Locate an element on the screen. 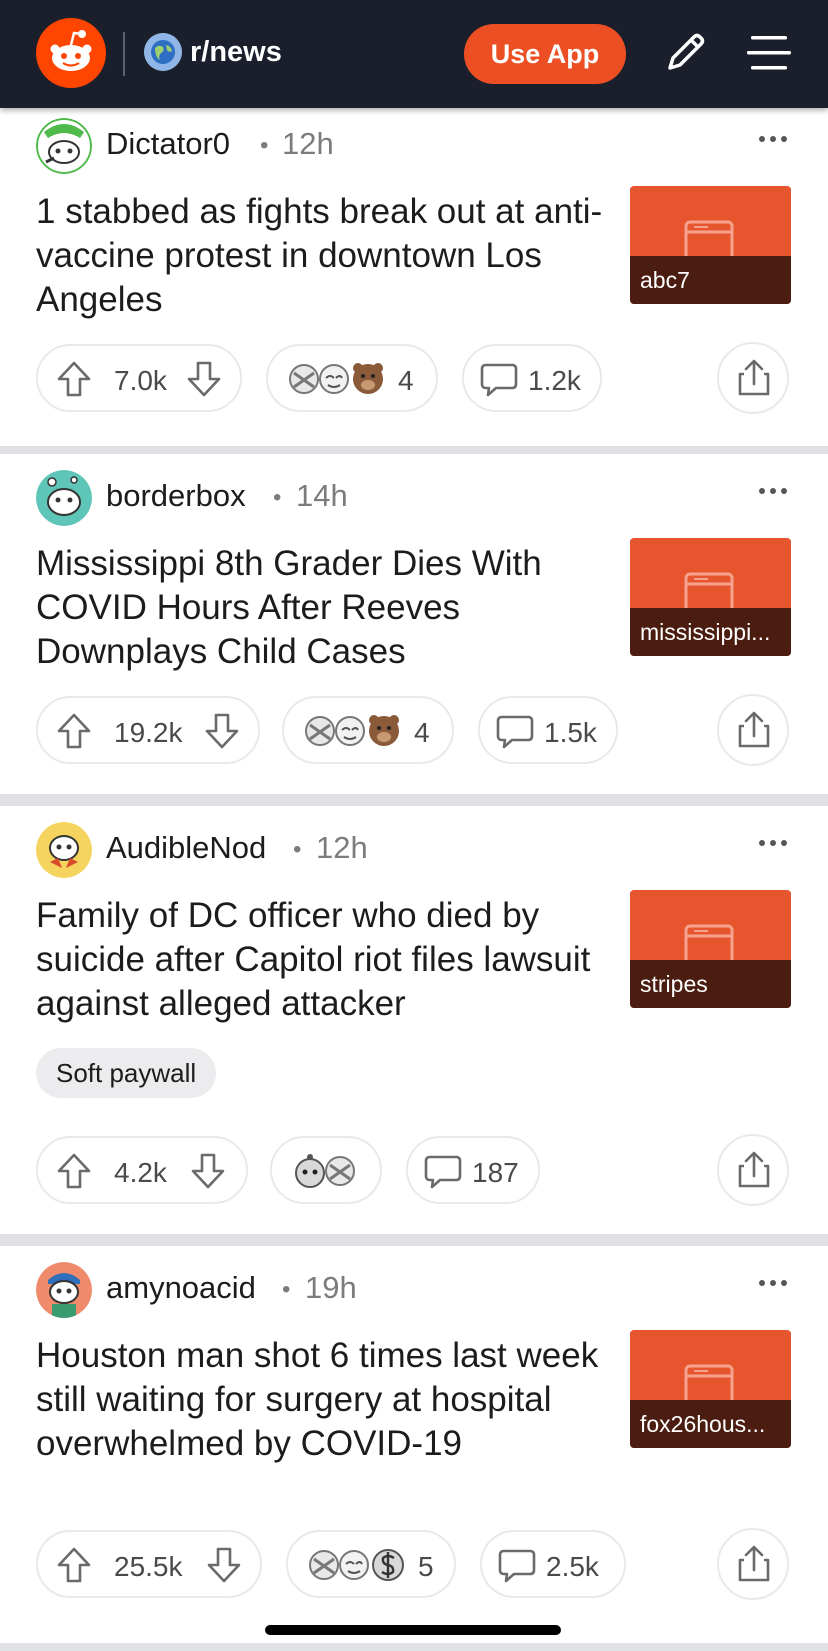 This screenshot has height=1651, width=828. vote-pill: 4.2k is located at coordinates (142, 1170).